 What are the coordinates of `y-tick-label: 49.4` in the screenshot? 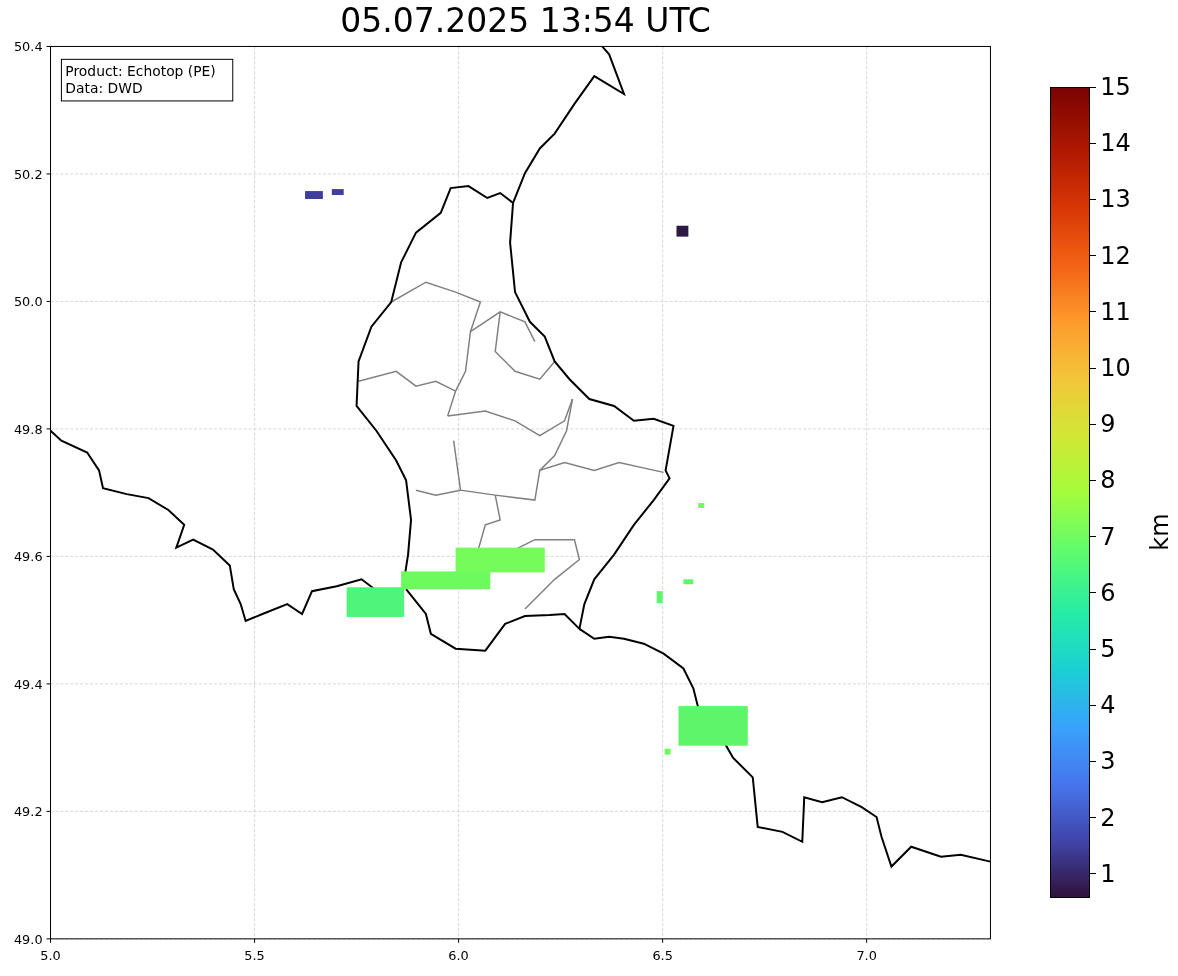 It's located at (28, 684).